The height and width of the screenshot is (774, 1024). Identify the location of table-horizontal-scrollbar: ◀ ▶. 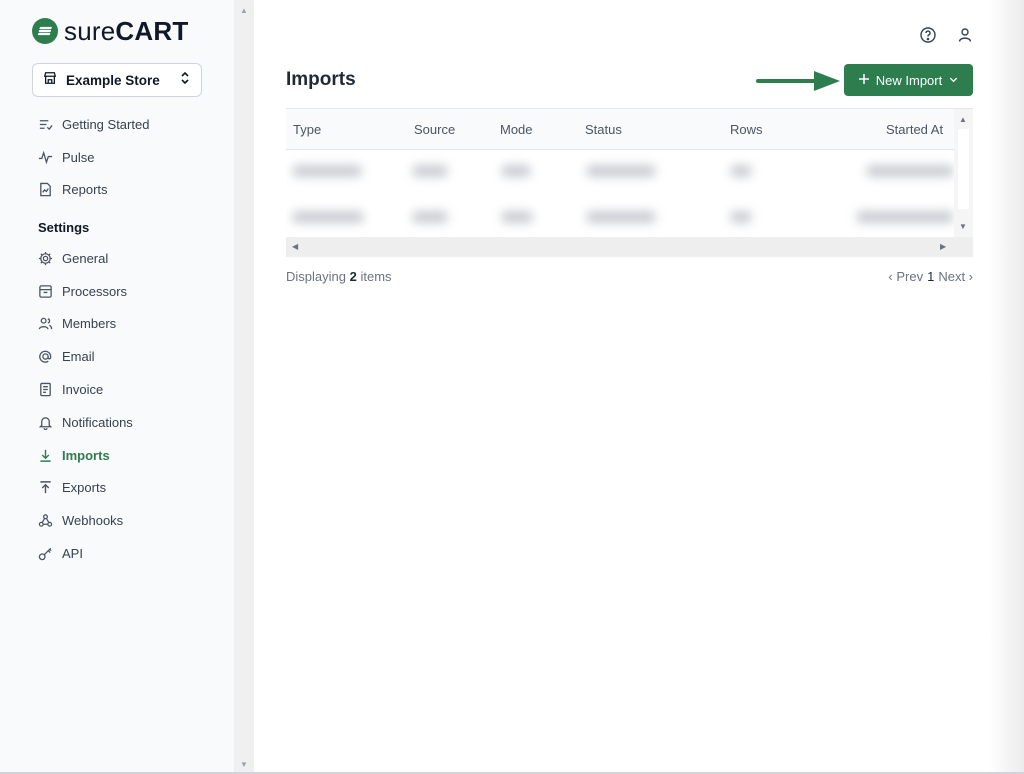
(629, 247).